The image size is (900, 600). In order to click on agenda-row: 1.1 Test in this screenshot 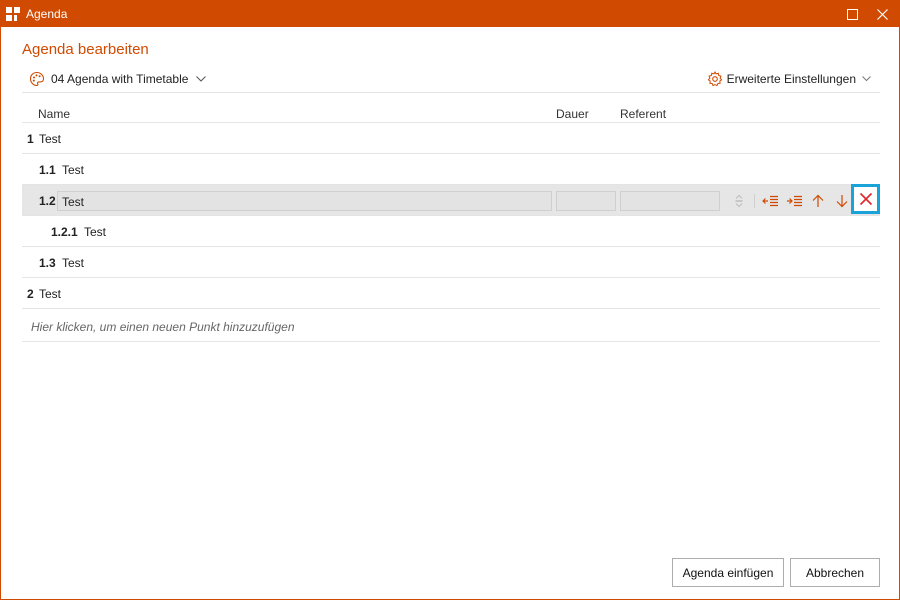, I will do `click(451, 169)`.